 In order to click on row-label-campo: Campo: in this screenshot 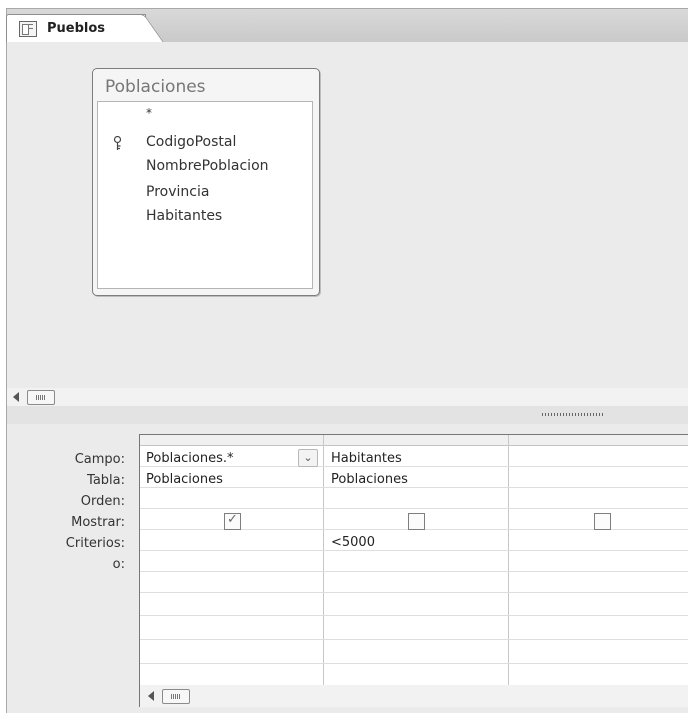, I will do `click(99, 459)`.